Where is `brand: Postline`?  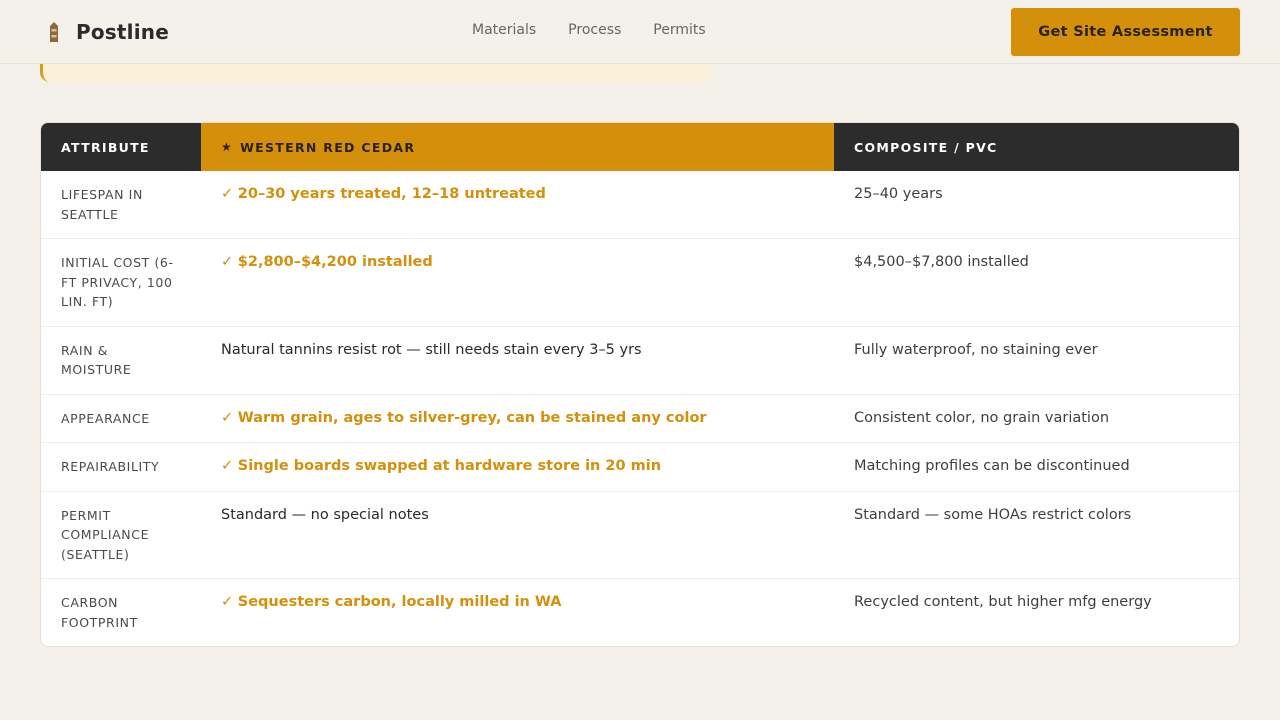
brand: Postline is located at coordinates (107, 32).